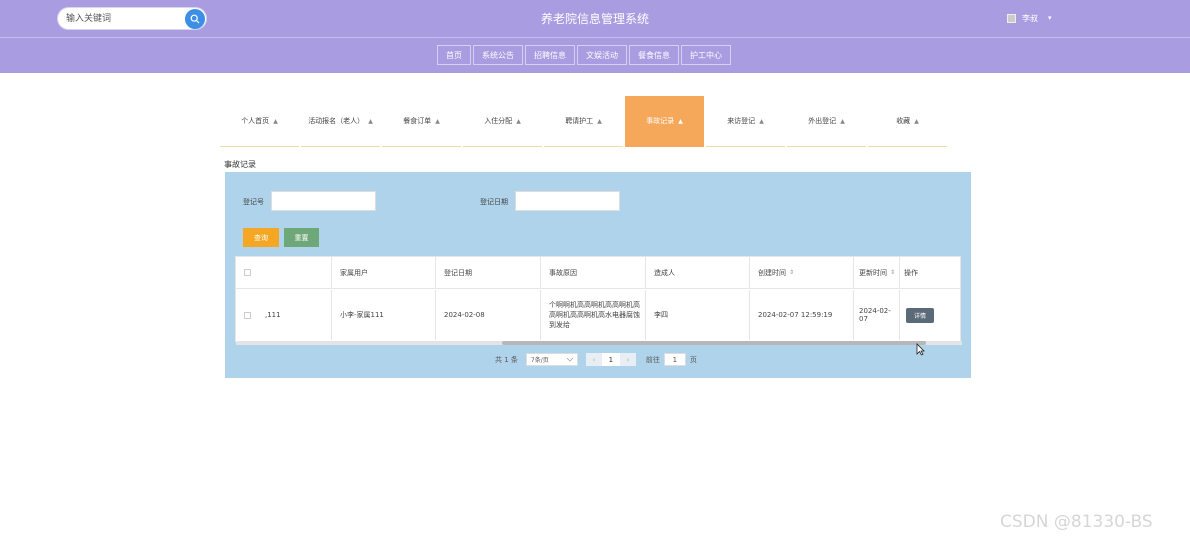  What do you see at coordinates (579, 121) in the screenshot?
I see `tab-label: 聘请护工` at bounding box center [579, 121].